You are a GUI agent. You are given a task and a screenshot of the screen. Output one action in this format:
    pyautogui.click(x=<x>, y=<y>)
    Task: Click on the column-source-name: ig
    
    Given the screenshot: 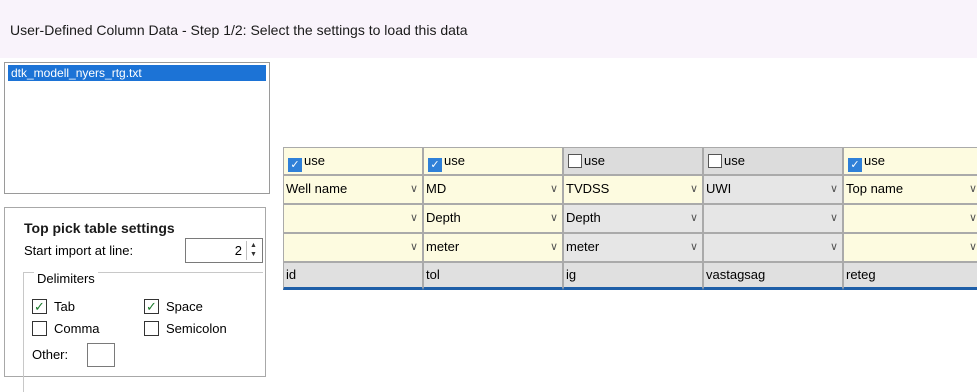 What is the action you would take?
    pyautogui.click(x=633, y=276)
    